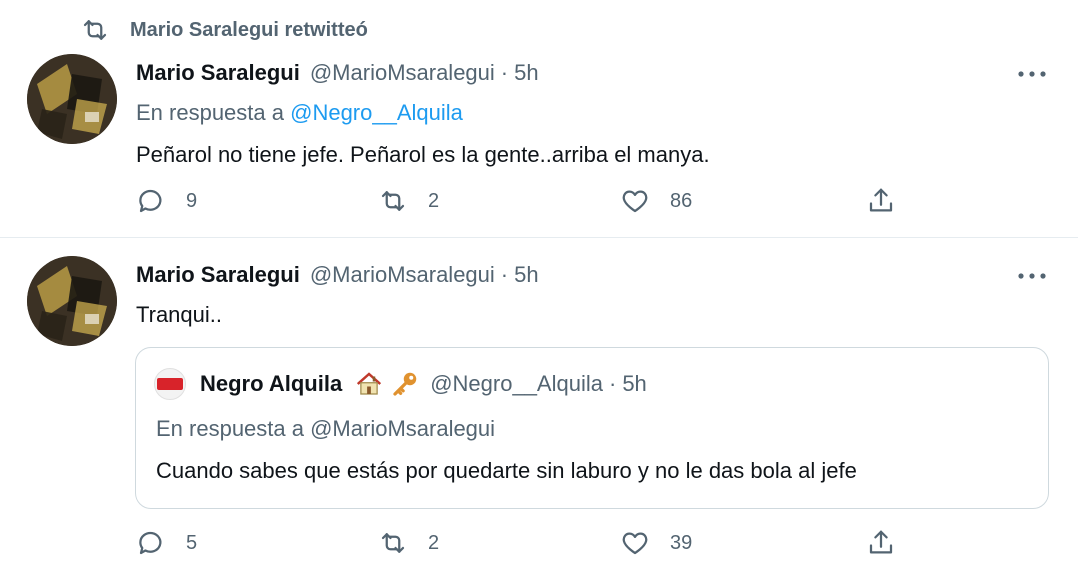  I want to click on house-emoji, so click(369, 383).